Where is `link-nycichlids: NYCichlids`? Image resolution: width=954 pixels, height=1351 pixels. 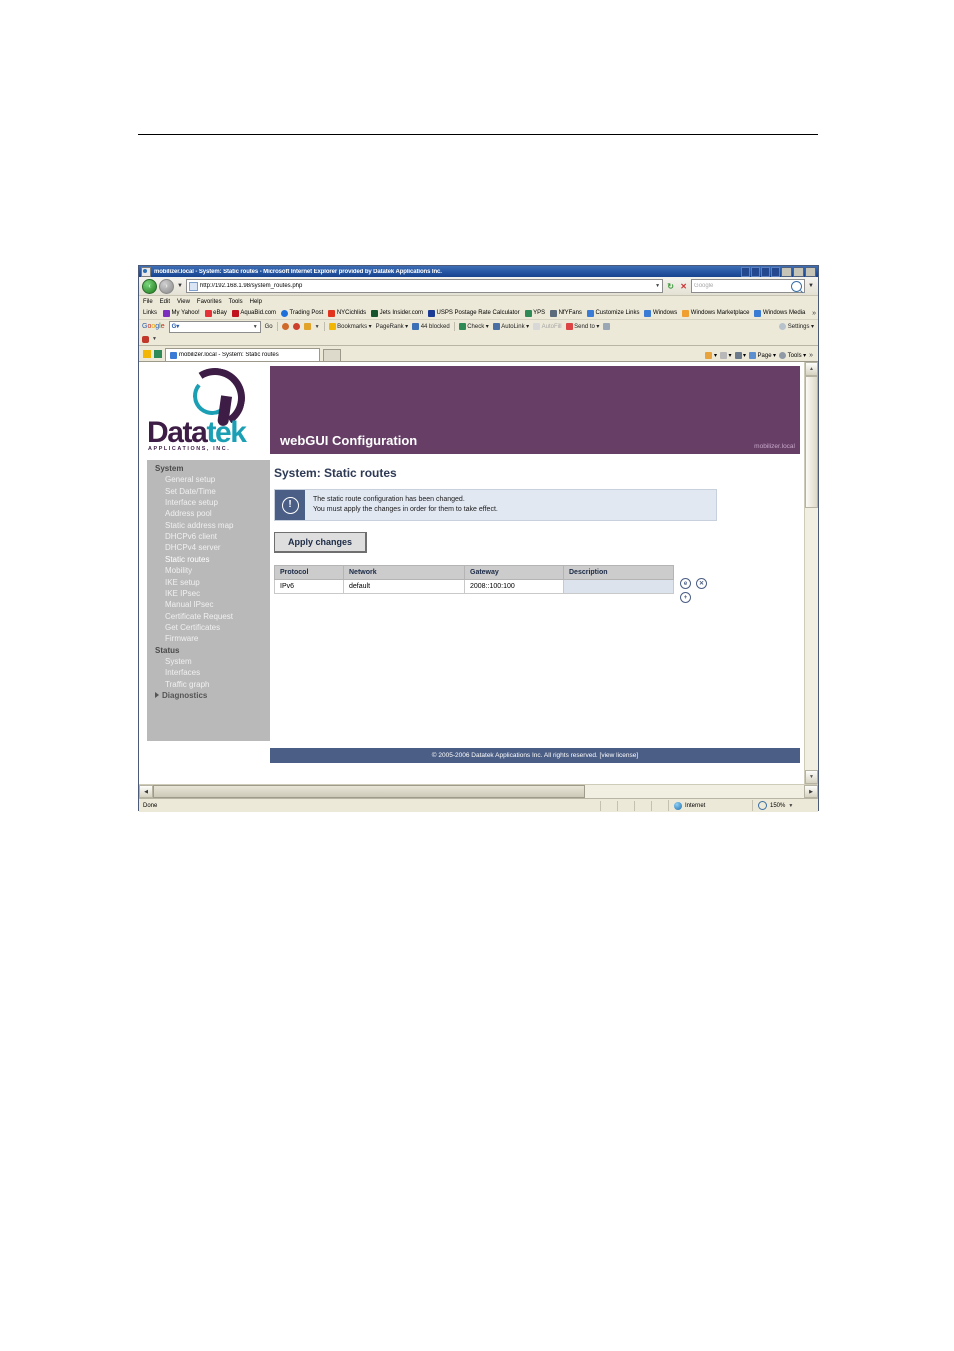
link-nycichlids: NYCichlids is located at coordinates (347, 313).